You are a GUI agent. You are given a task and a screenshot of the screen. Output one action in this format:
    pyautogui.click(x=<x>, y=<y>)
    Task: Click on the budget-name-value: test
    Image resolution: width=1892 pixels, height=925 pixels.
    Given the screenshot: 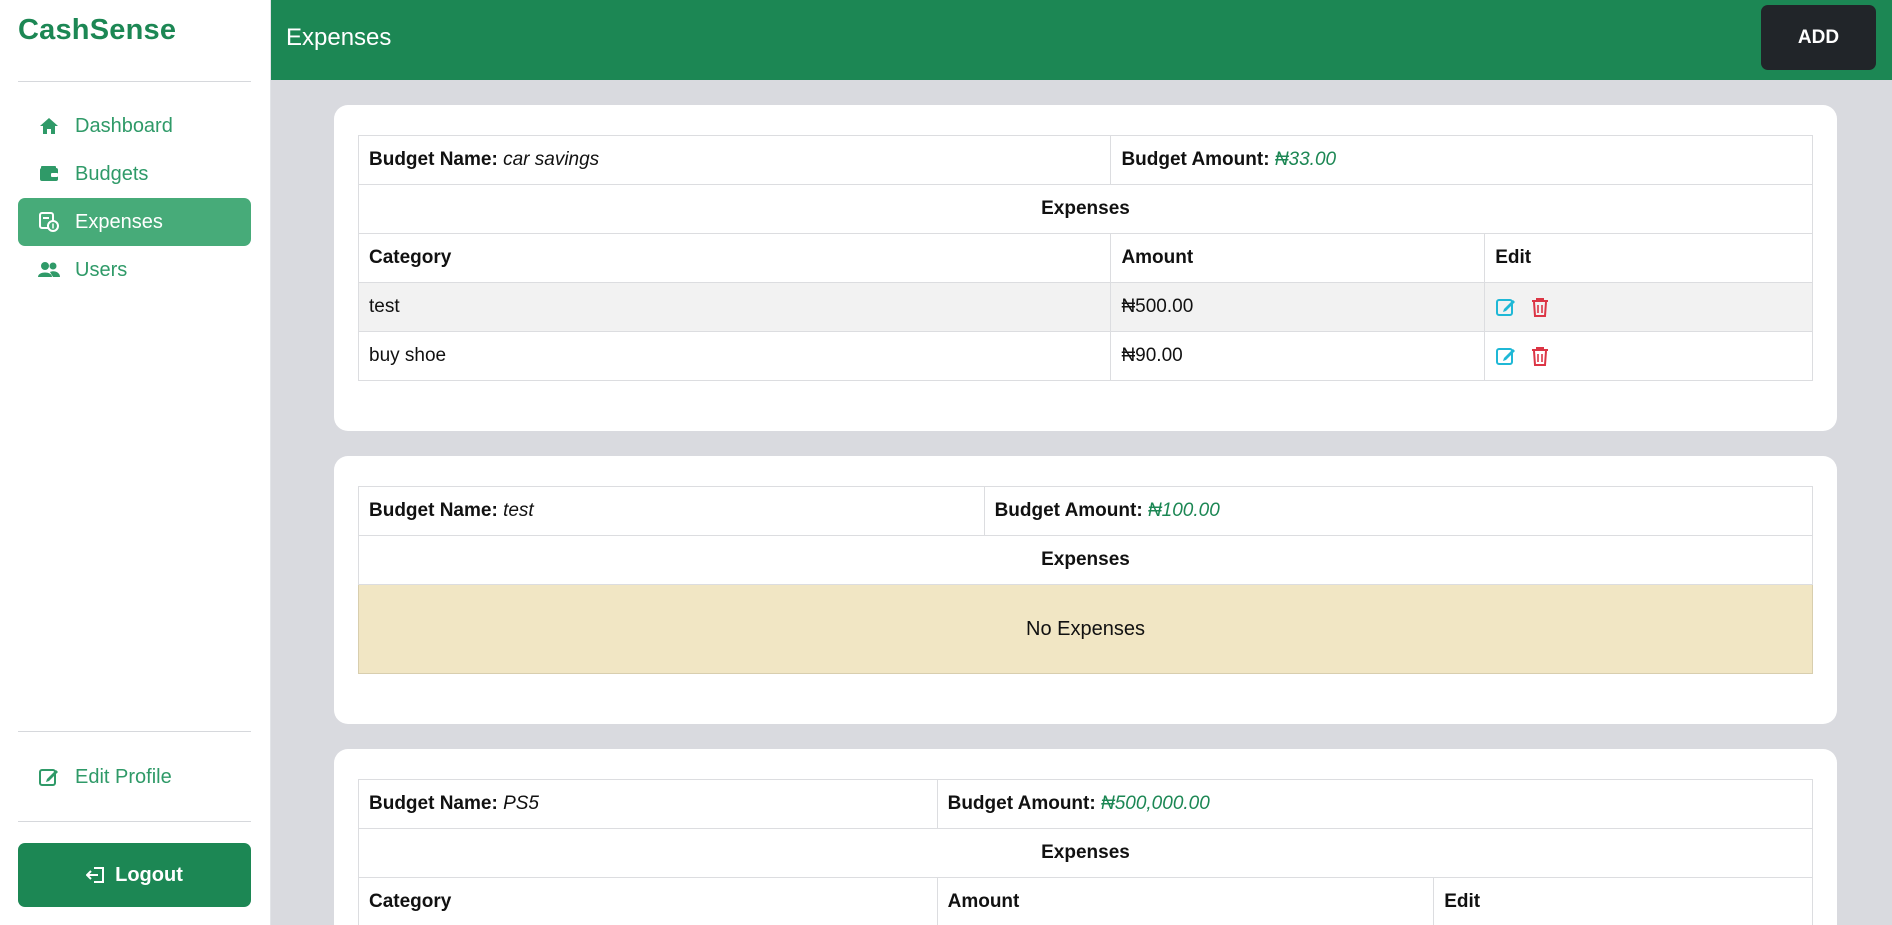 What is the action you would take?
    pyautogui.click(x=518, y=510)
    